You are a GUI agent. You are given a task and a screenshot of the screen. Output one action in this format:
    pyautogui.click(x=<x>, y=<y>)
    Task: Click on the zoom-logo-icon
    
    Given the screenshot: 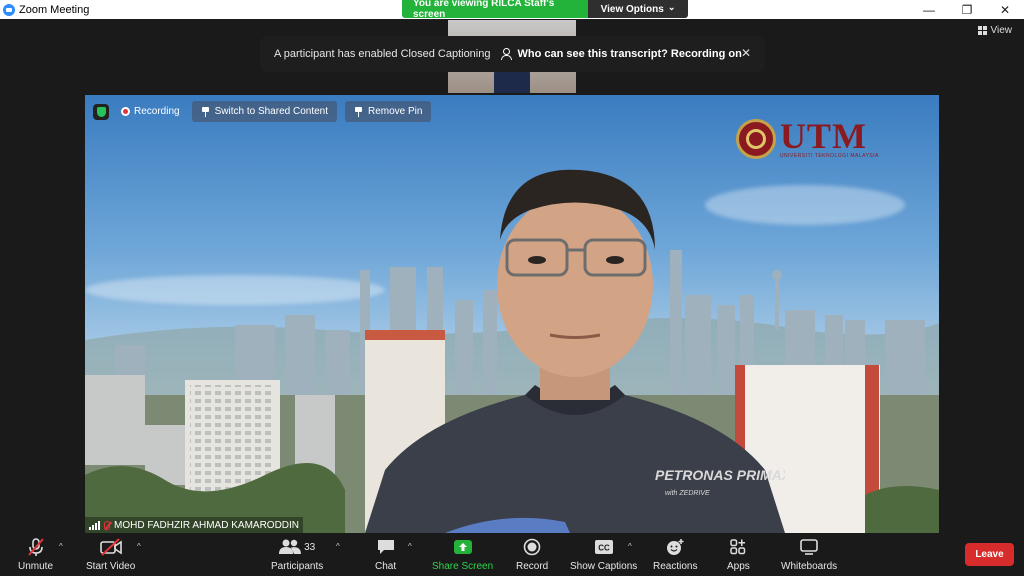 What is the action you would take?
    pyautogui.click(x=9, y=9)
    